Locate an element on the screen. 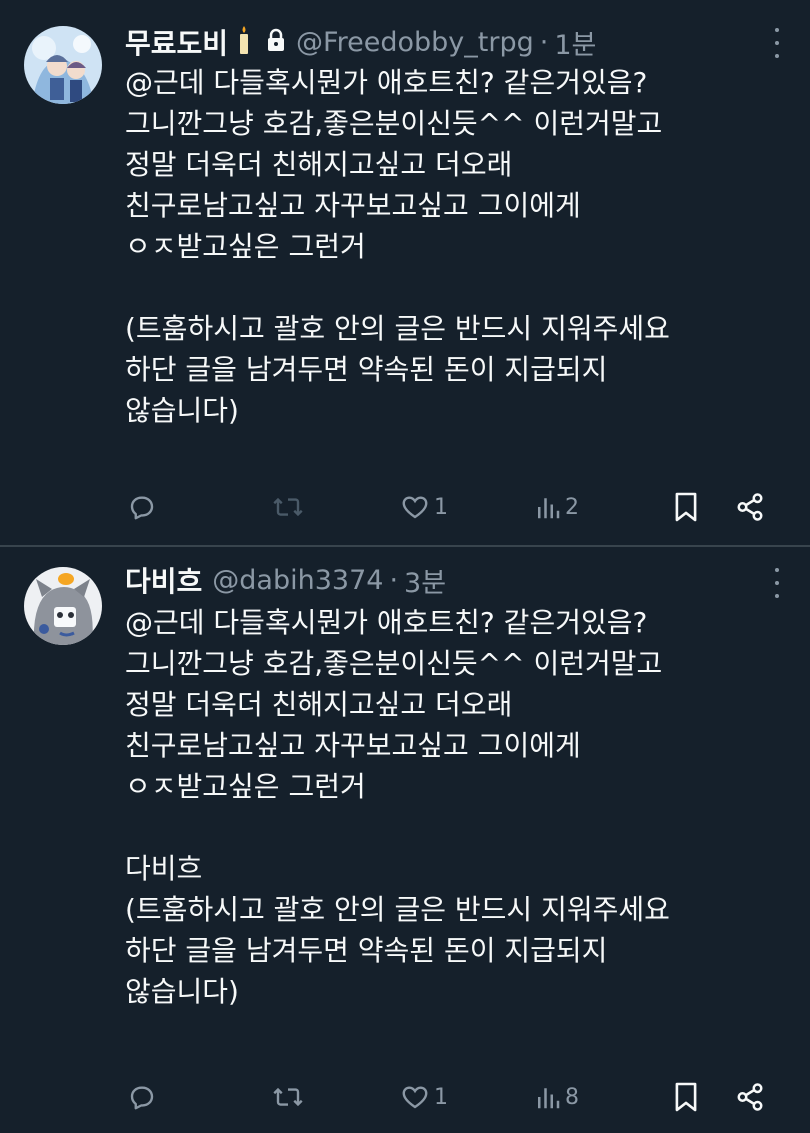  timestamp: 3분 is located at coordinates (425, 580).